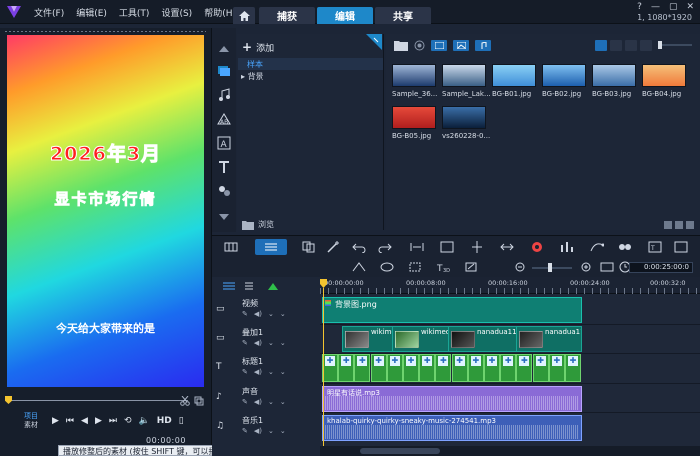  Describe the element at coordinates (224, 191) in the screenshot. I see `effects-icon` at that location.